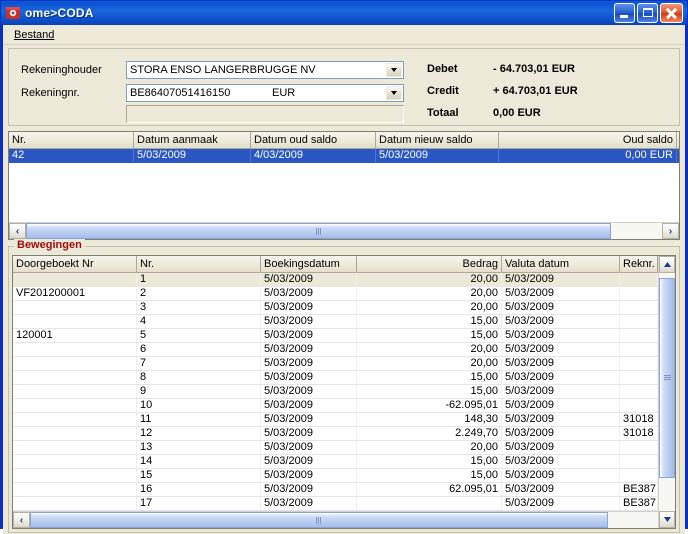  I want to click on table-row: 1 5/03/2009 20,00 5/03/2009, so click(344, 280).